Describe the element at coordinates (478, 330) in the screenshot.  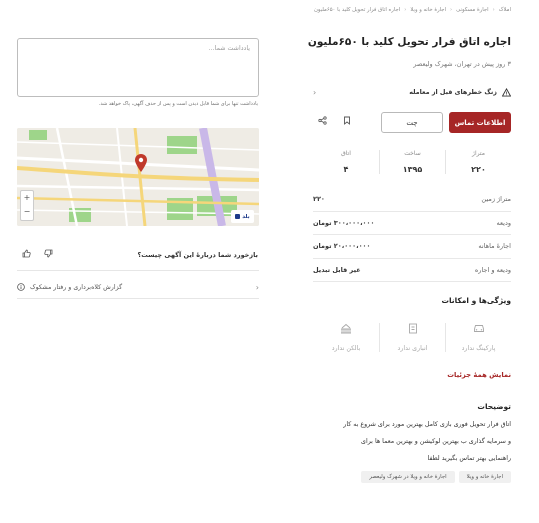
I see `car-icon` at that location.